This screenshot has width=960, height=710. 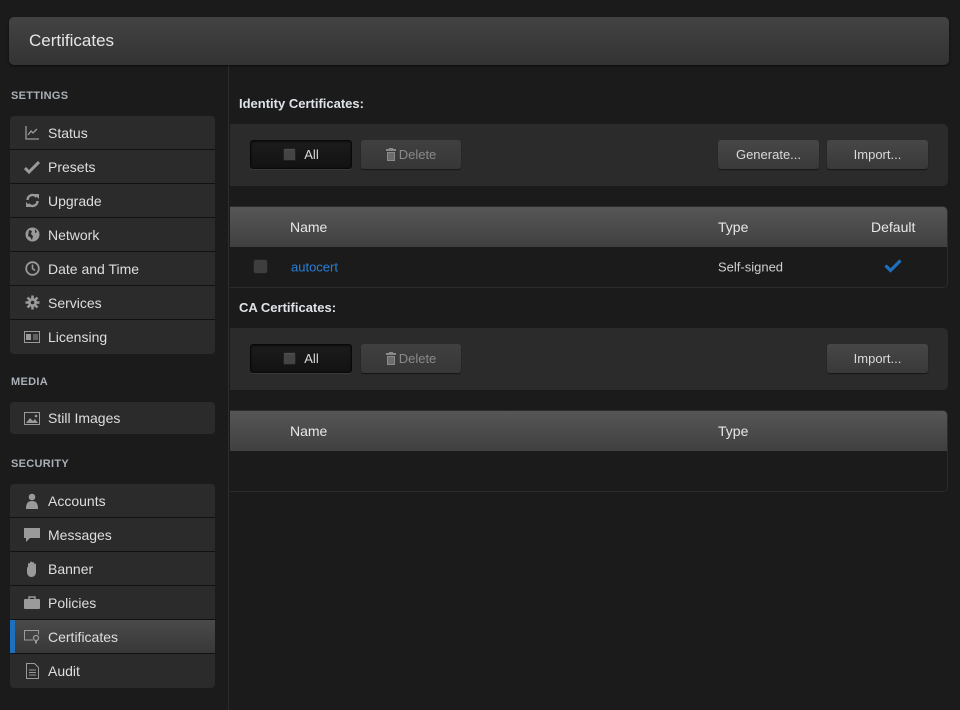 What do you see at coordinates (83, 636) in the screenshot?
I see `sidebar-item-label: Certificates` at bounding box center [83, 636].